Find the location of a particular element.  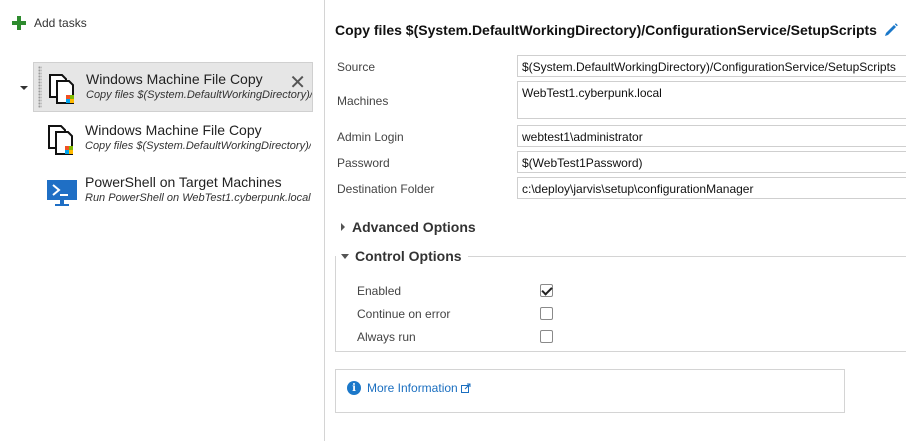

more-information-panel: i More Information is located at coordinates (590, 391).